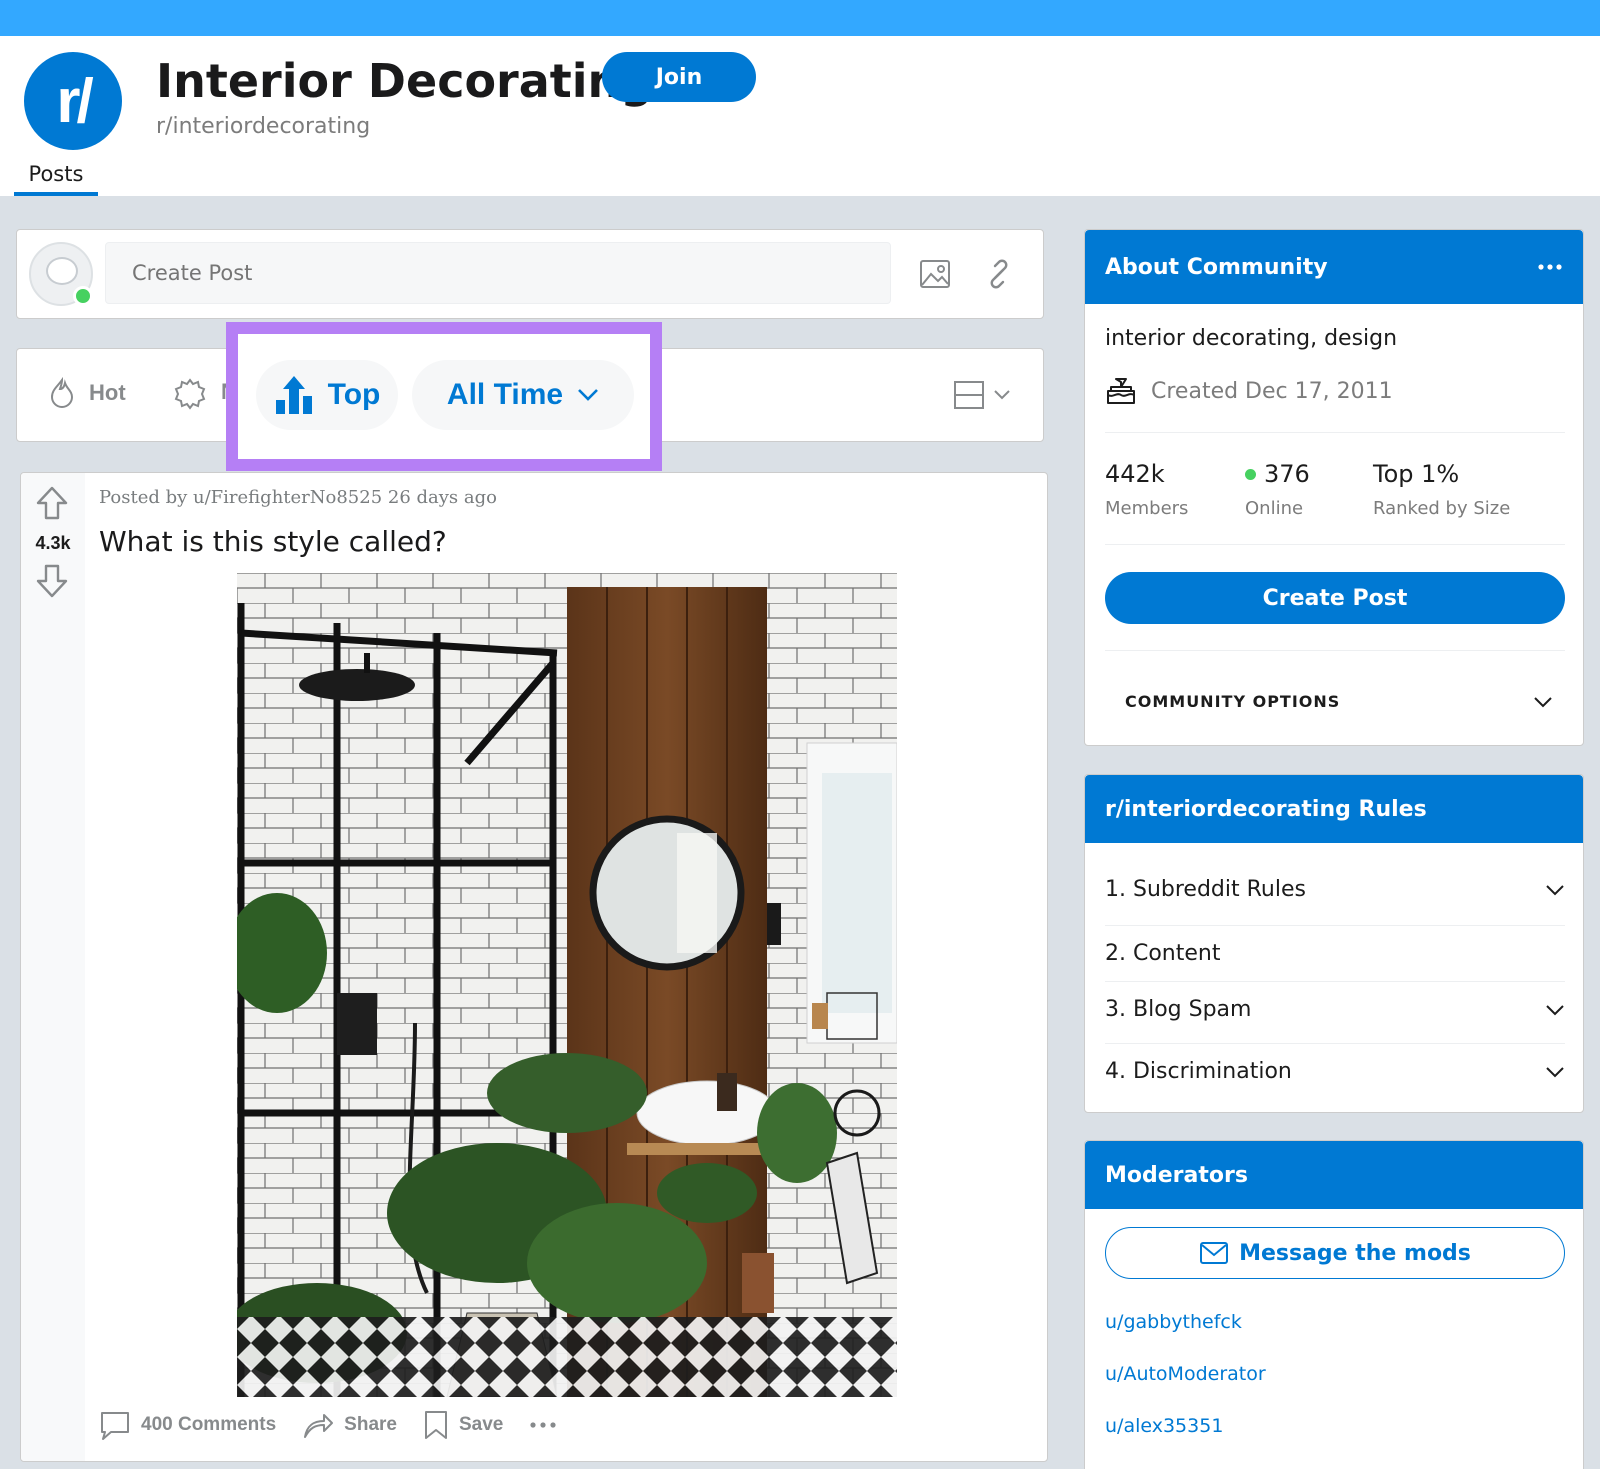 Image resolution: width=1600 pixels, height=1469 pixels. Describe the element at coordinates (1266, 809) in the screenshot. I see `rules-title: r/interiordecorating Rules` at that location.